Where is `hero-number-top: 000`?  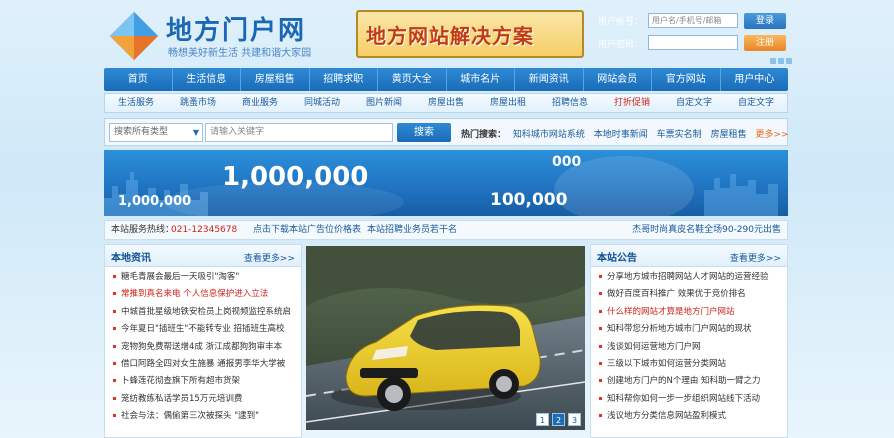 hero-number-top: 000 is located at coordinates (567, 162).